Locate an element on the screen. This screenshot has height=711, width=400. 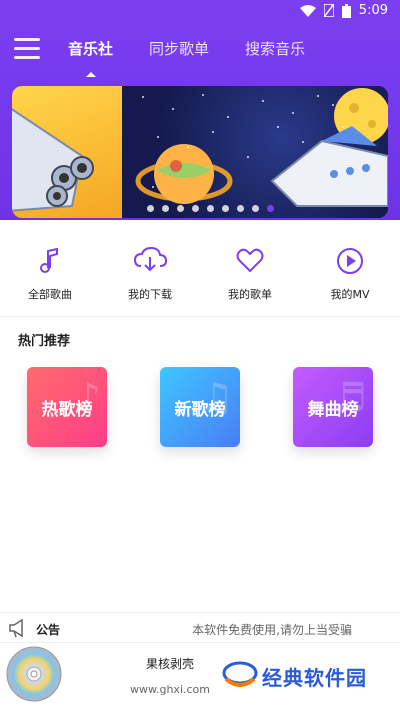
card-hot-songs-label: 热歌榜 is located at coordinates (67, 409).